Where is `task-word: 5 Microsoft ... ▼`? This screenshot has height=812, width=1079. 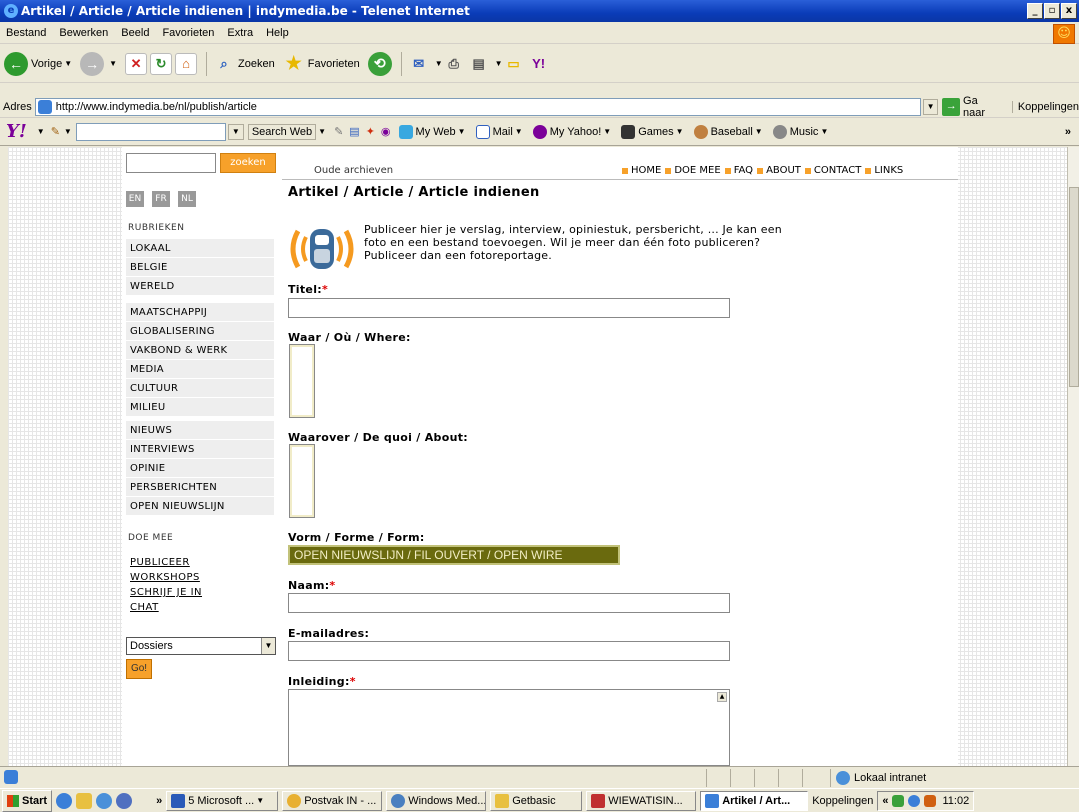
task-word: 5 Microsoft ... ▼ is located at coordinates (222, 800).